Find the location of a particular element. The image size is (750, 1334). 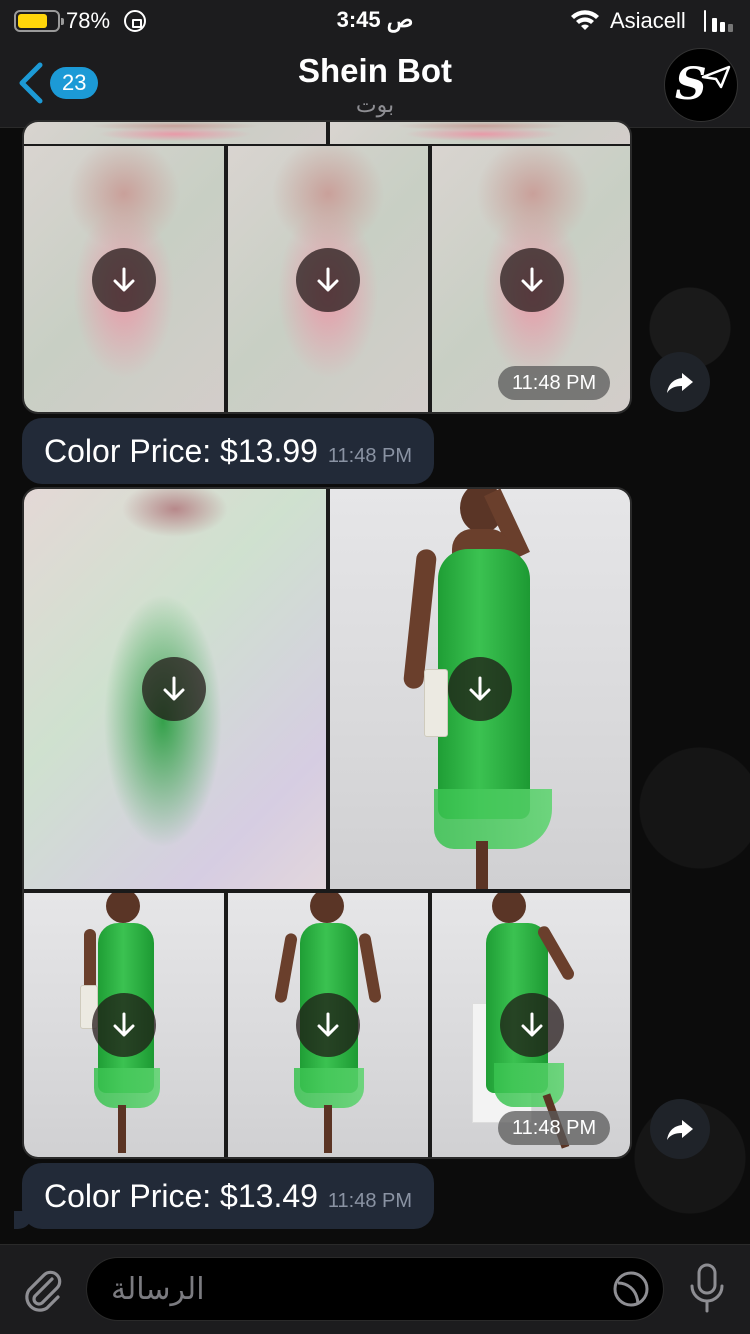

paperclip-icon is located at coordinates (43, 1290).